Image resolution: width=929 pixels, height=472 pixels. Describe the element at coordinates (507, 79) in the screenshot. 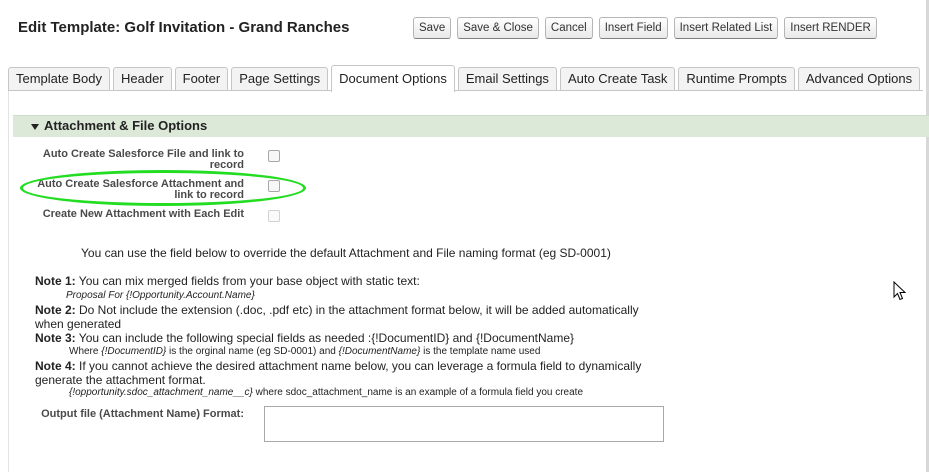

I see `tab-email-settings: Email Settings` at that location.